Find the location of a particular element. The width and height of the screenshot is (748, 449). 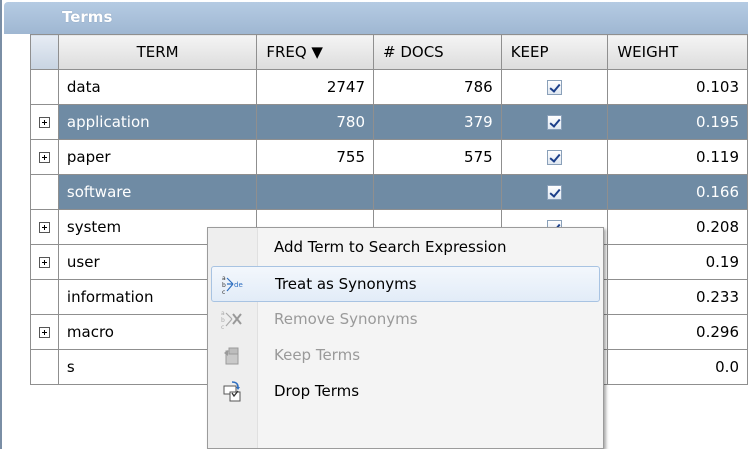

term-cell: paper is located at coordinates (157, 157).